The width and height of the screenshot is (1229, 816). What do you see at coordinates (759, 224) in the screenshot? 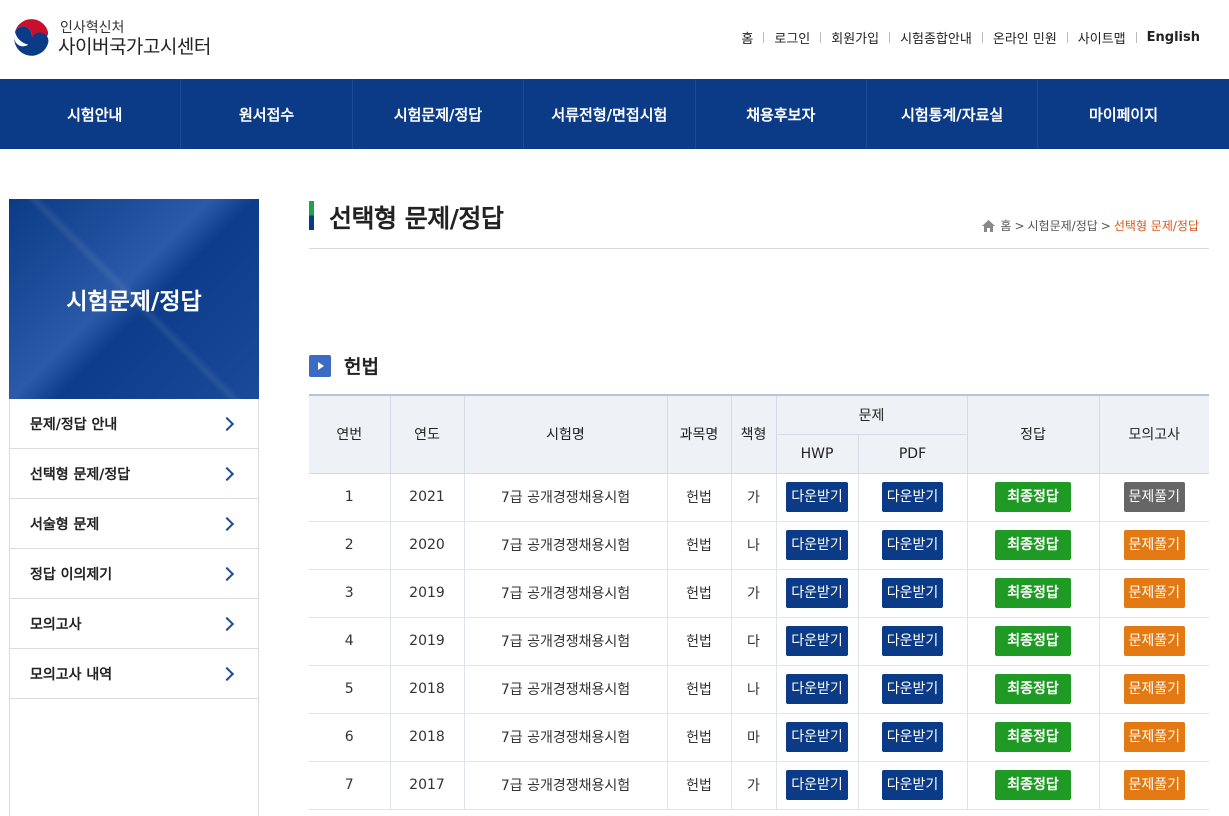
I see `page-header: 선택형 문제/정답 홈 > 시험문제/정답 > 선택형 문제/정답` at bounding box center [759, 224].